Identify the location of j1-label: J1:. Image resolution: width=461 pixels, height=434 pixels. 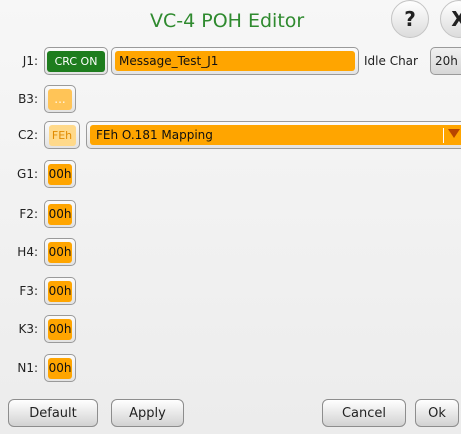
(30, 61).